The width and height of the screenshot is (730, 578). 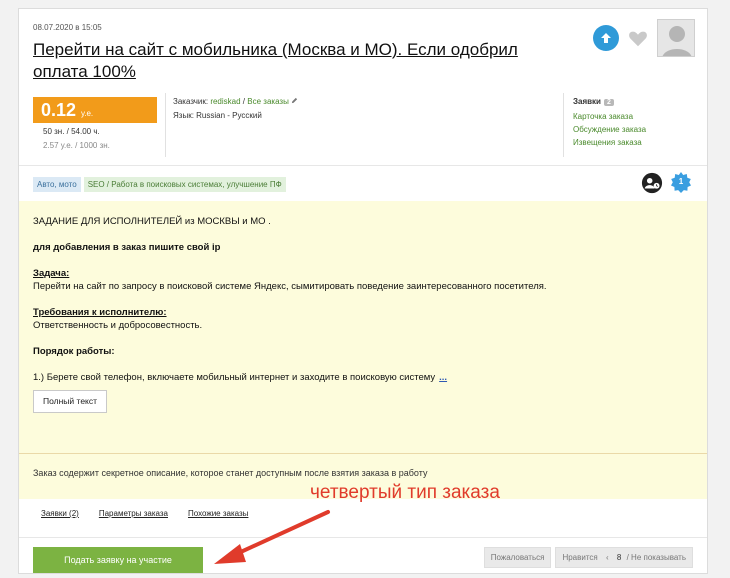 I want to click on order-date: 08.07.2020 в 15:05, so click(x=67, y=27).